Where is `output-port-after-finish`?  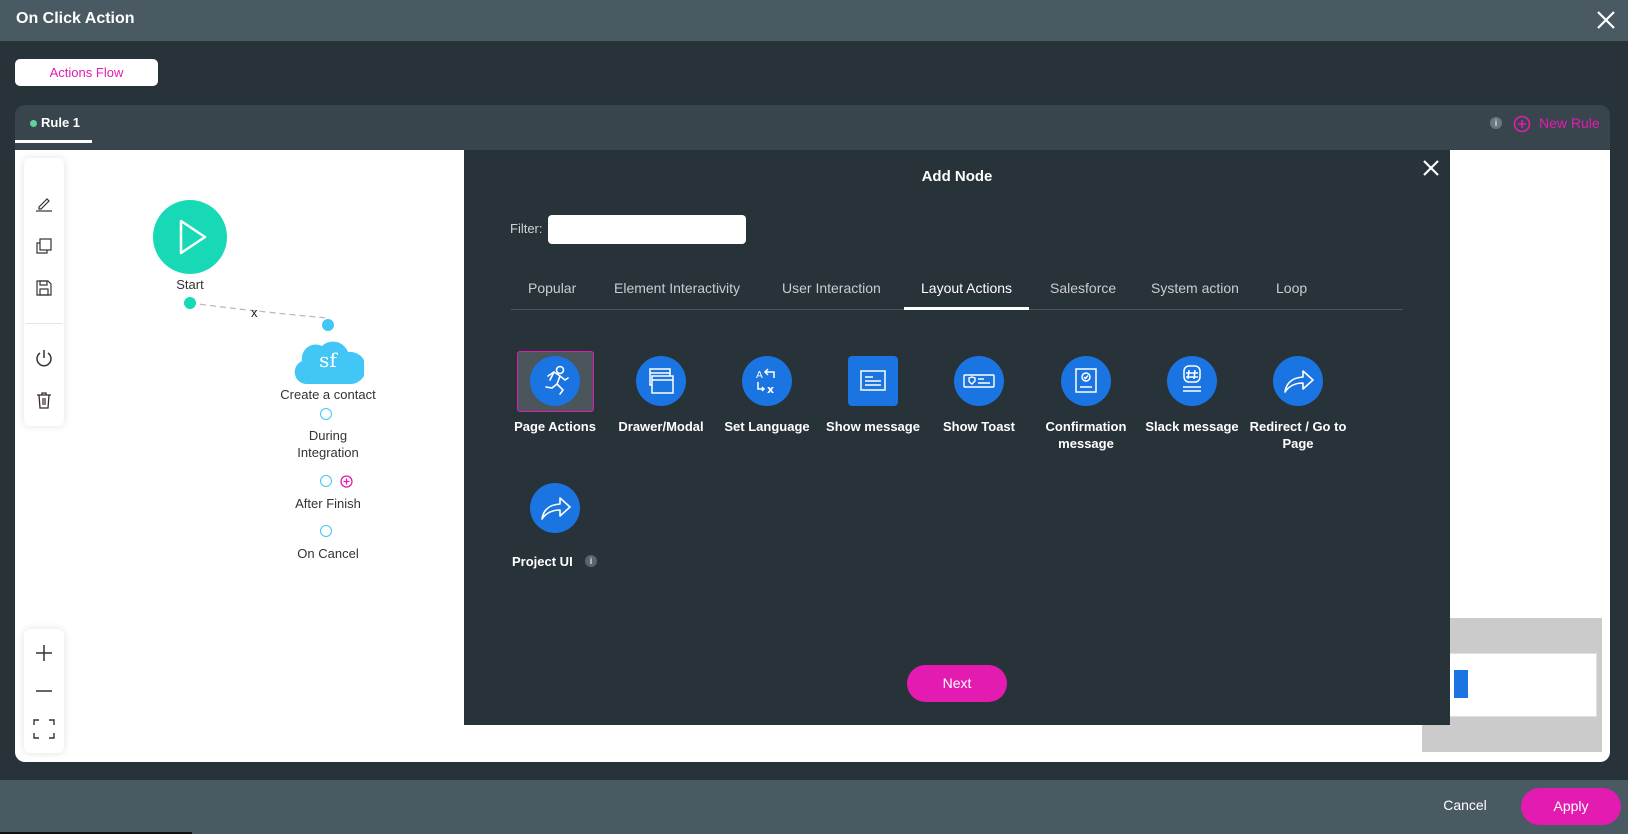 output-port-after-finish is located at coordinates (326, 481).